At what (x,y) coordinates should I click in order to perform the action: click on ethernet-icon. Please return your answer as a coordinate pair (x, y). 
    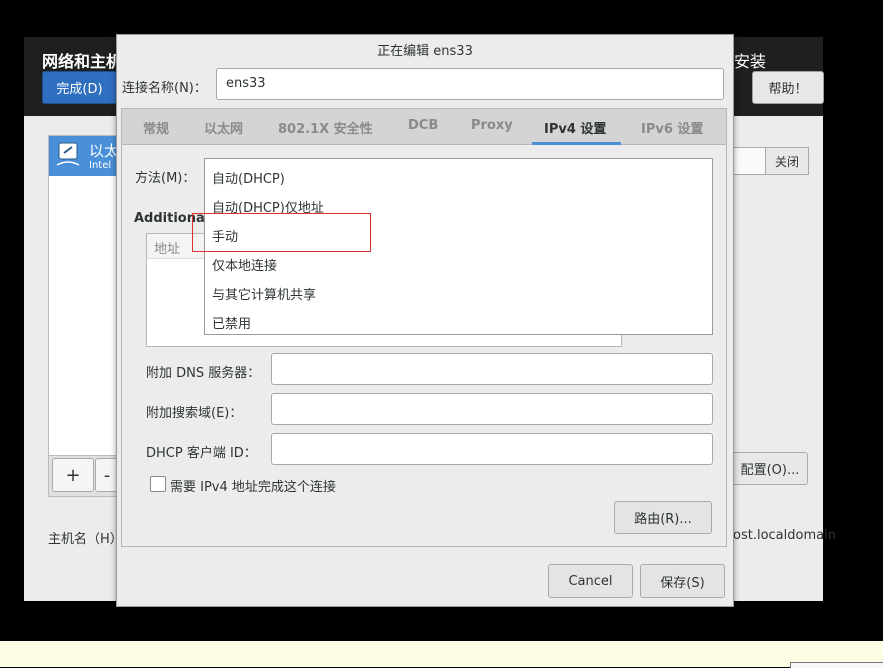
    Looking at the image, I should click on (68, 154).